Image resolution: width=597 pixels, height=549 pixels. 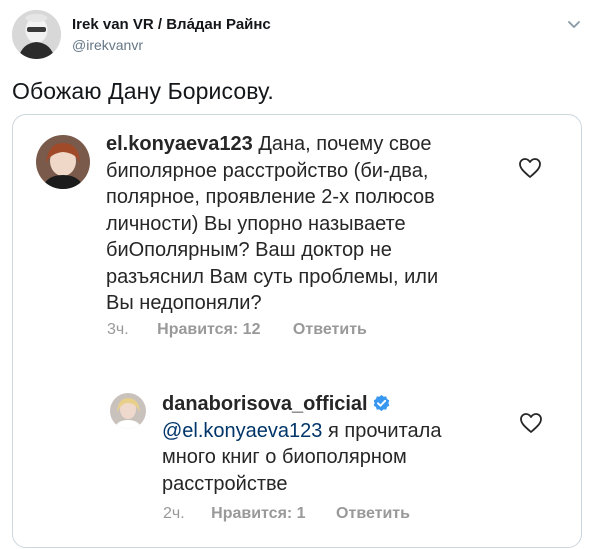 I want to click on comment-time: 3ч., so click(x=118, y=329).